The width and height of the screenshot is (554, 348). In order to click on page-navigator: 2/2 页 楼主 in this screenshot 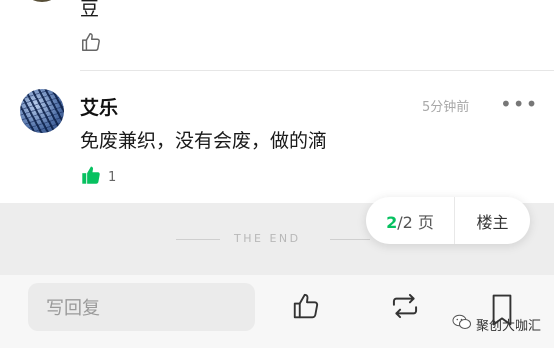, I will do `click(448, 220)`.